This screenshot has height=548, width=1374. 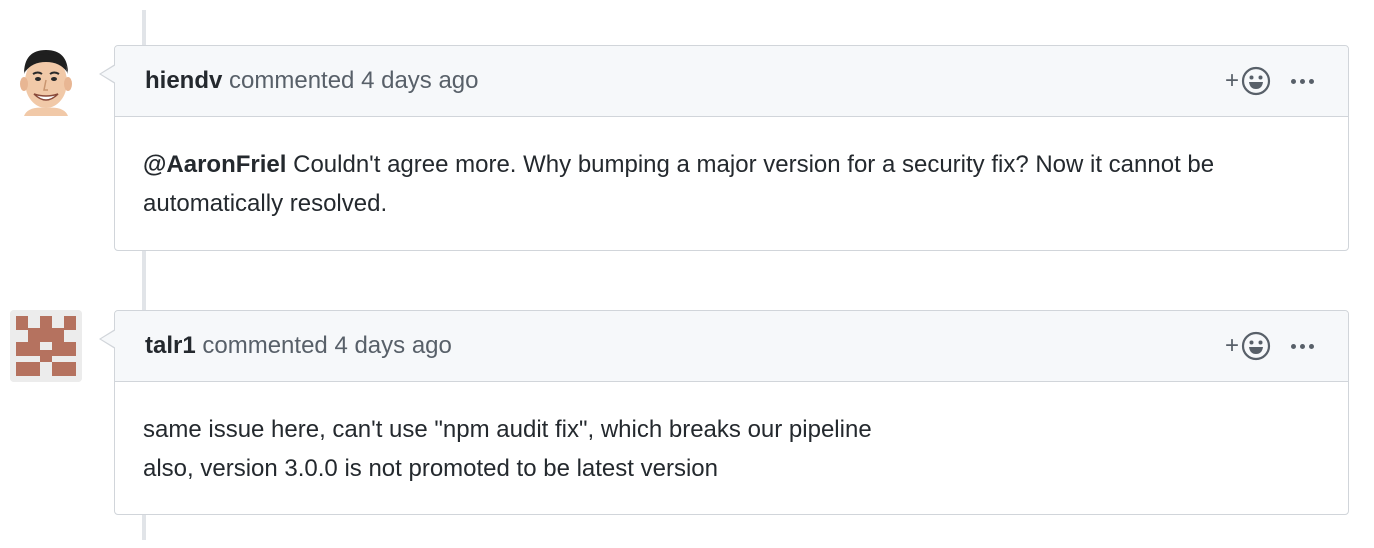 What do you see at coordinates (170, 345) in the screenshot?
I see `author-name: talr1` at bounding box center [170, 345].